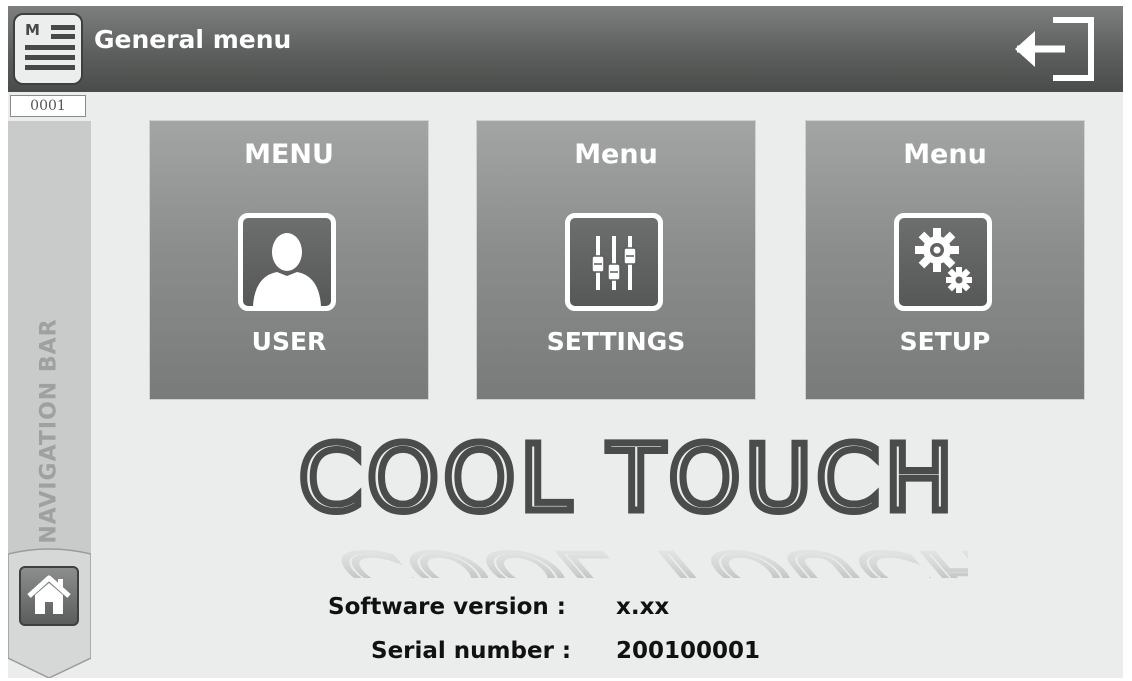  I want to click on menu-icon-letter: M, so click(32, 30).